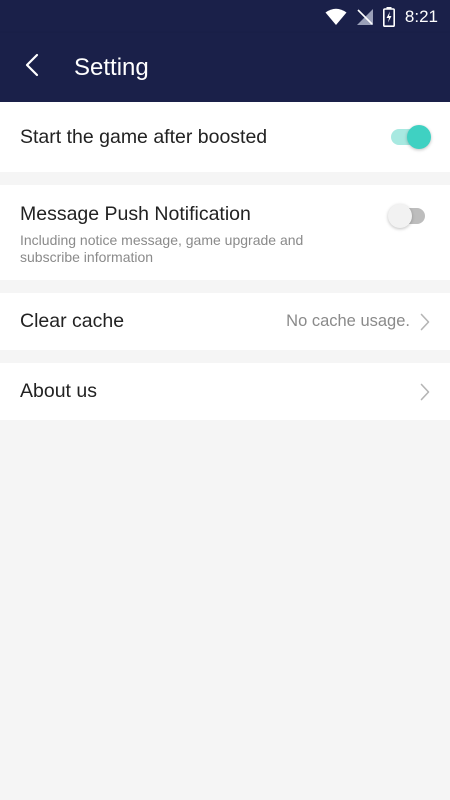 This screenshot has height=800, width=450. Describe the element at coordinates (365, 17) in the screenshot. I see `no-signal-icon` at that location.